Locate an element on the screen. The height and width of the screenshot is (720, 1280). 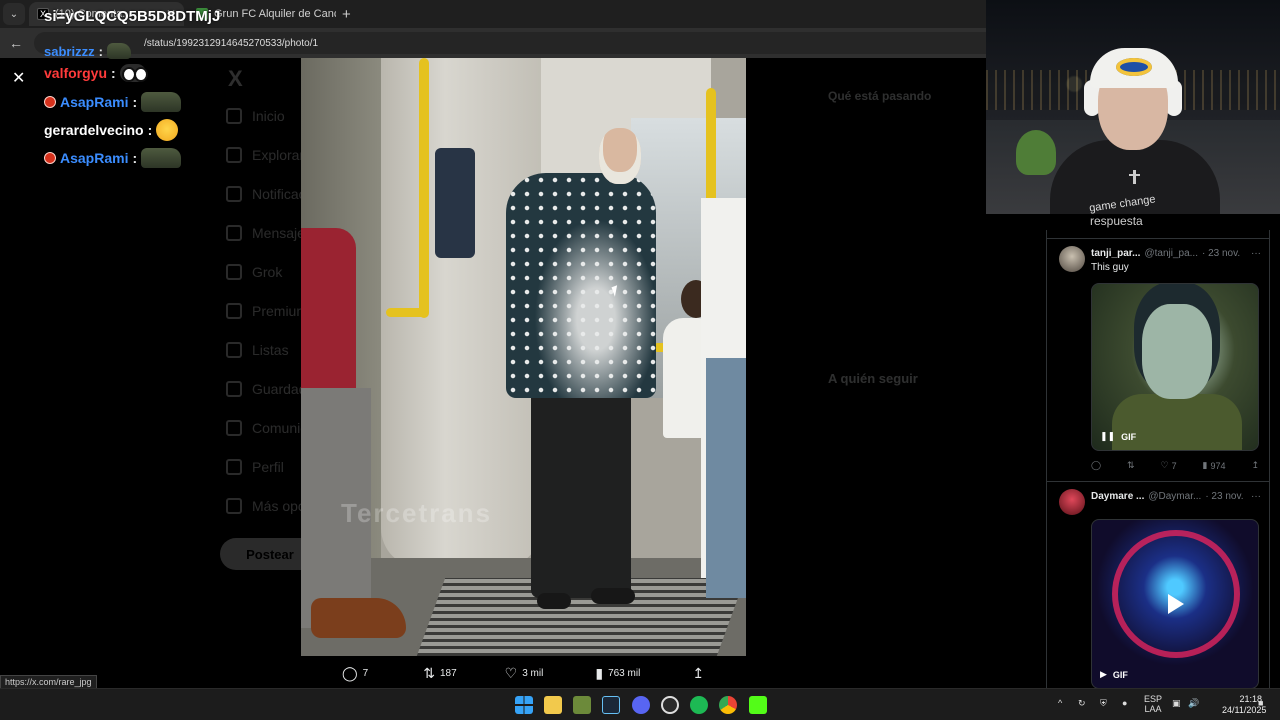
network-icon: ▣ is located at coordinates (1176, 703).